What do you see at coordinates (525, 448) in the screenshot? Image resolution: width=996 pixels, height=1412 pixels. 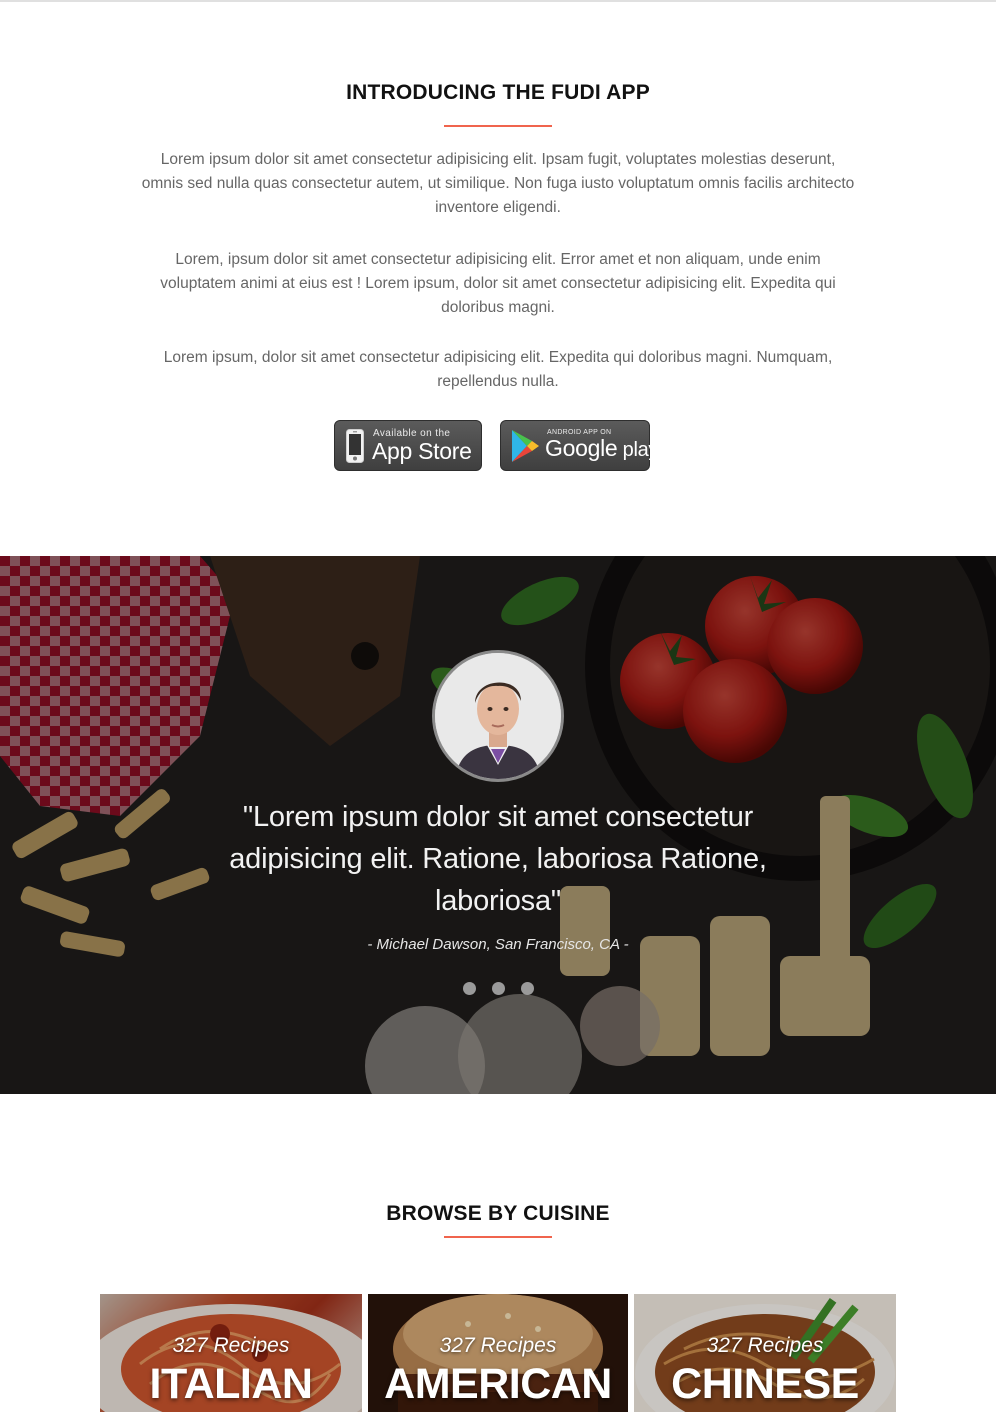 I see `google-play-icon` at bounding box center [525, 448].